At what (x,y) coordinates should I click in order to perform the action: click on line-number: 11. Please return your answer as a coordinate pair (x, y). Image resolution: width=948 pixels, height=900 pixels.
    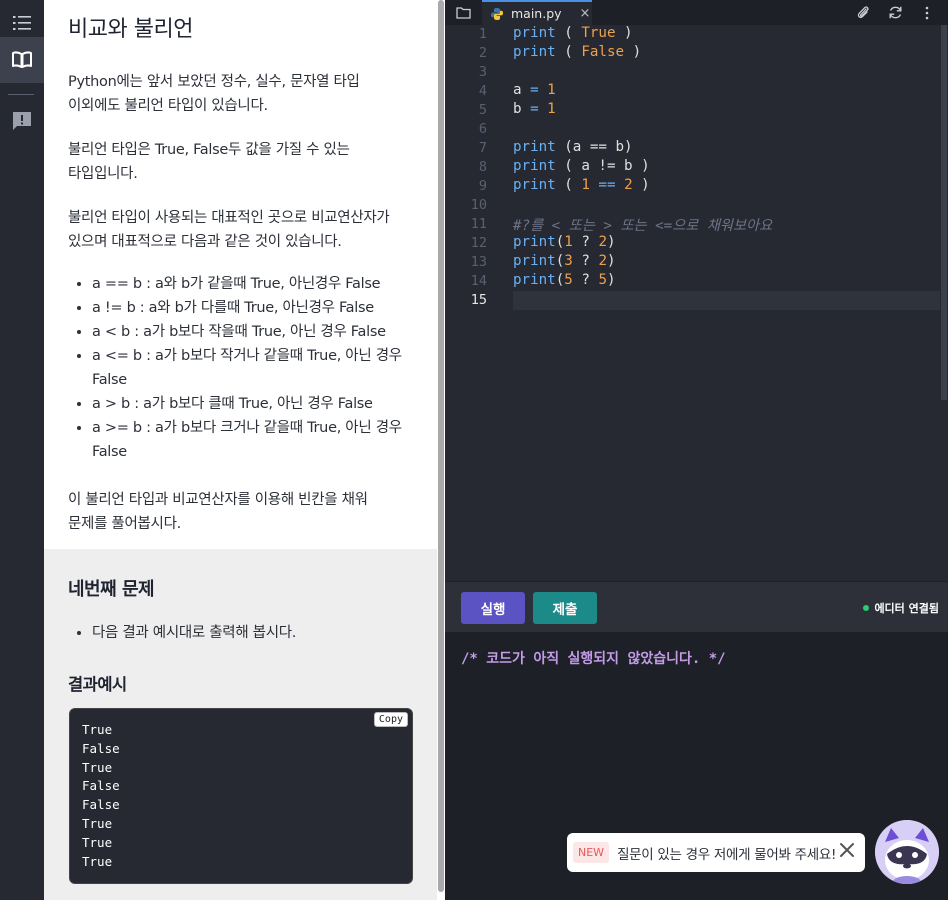
    Looking at the image, I should click on (478, 224).